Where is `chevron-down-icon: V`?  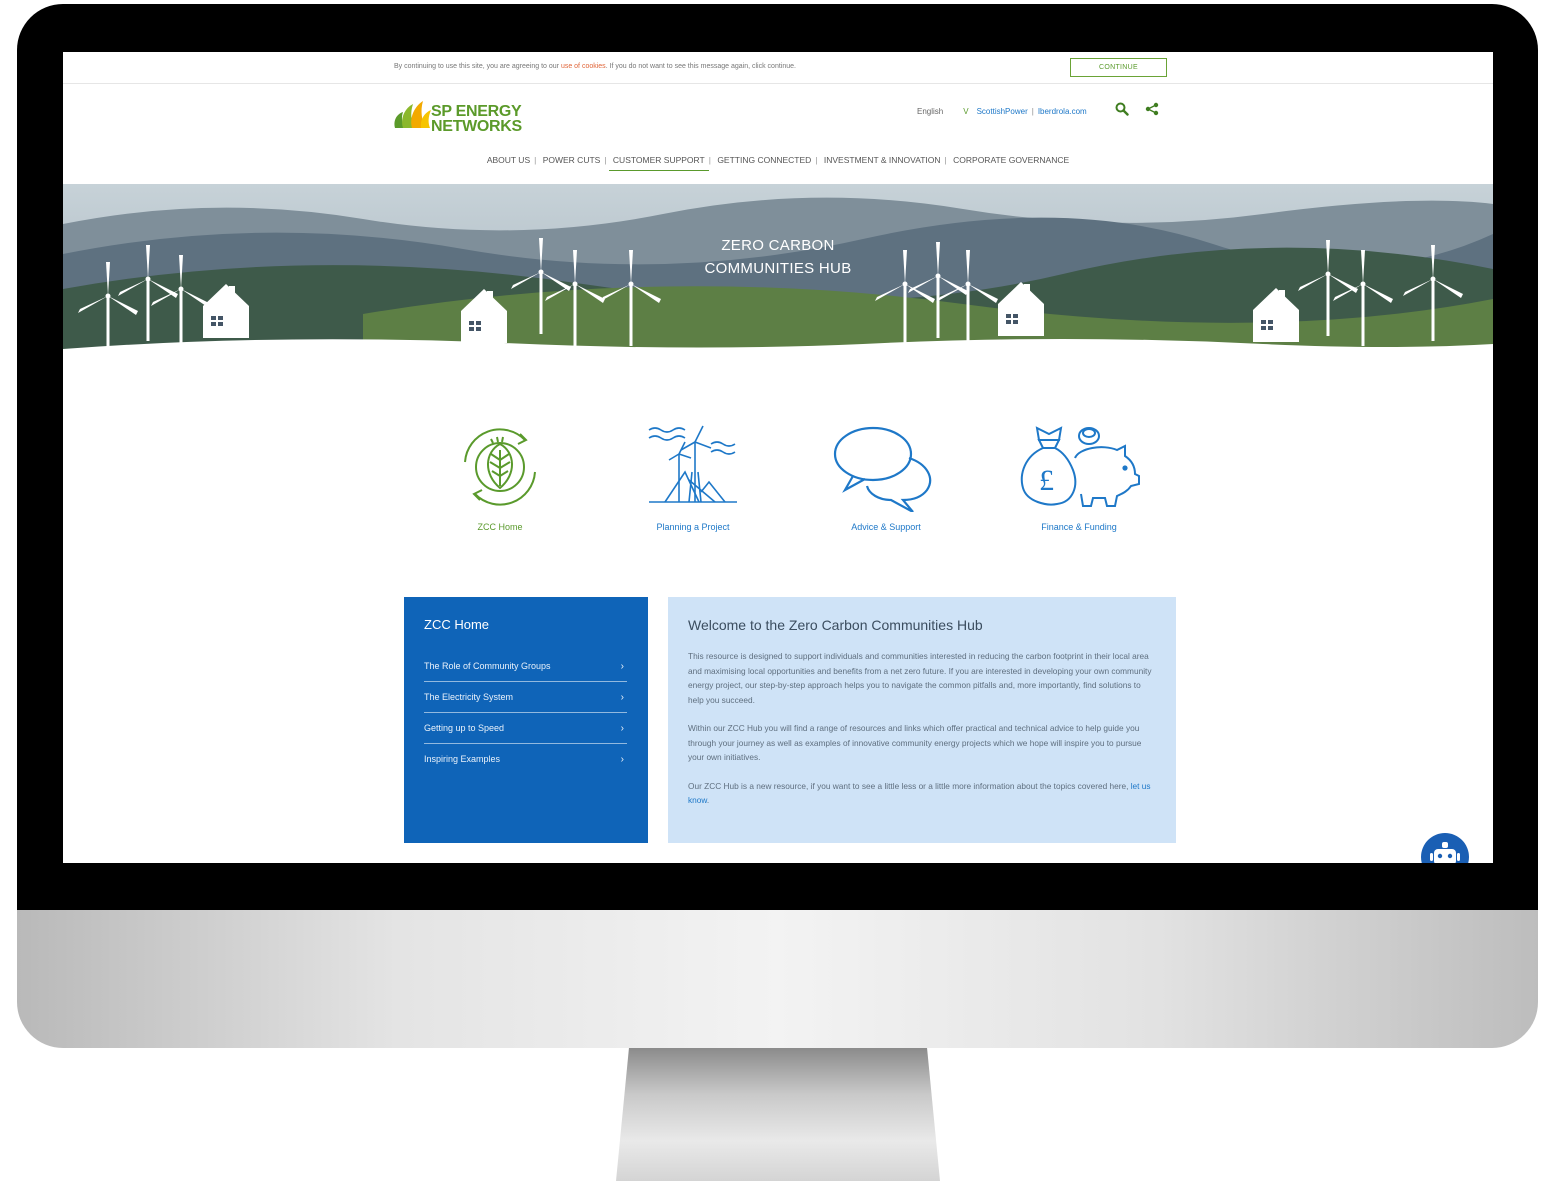
chevron-down-icon: V is located at coordinates (965, 111).